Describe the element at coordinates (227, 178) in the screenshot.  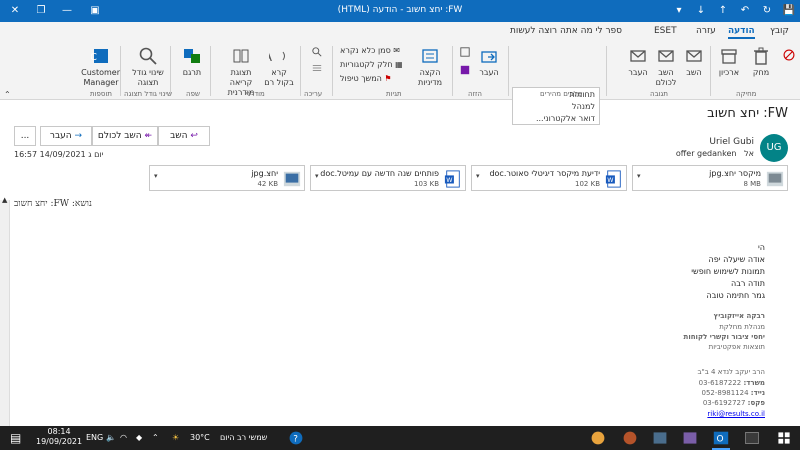
I see `attachment-item: יחצ.jpg 42 KB ▾` at that location.